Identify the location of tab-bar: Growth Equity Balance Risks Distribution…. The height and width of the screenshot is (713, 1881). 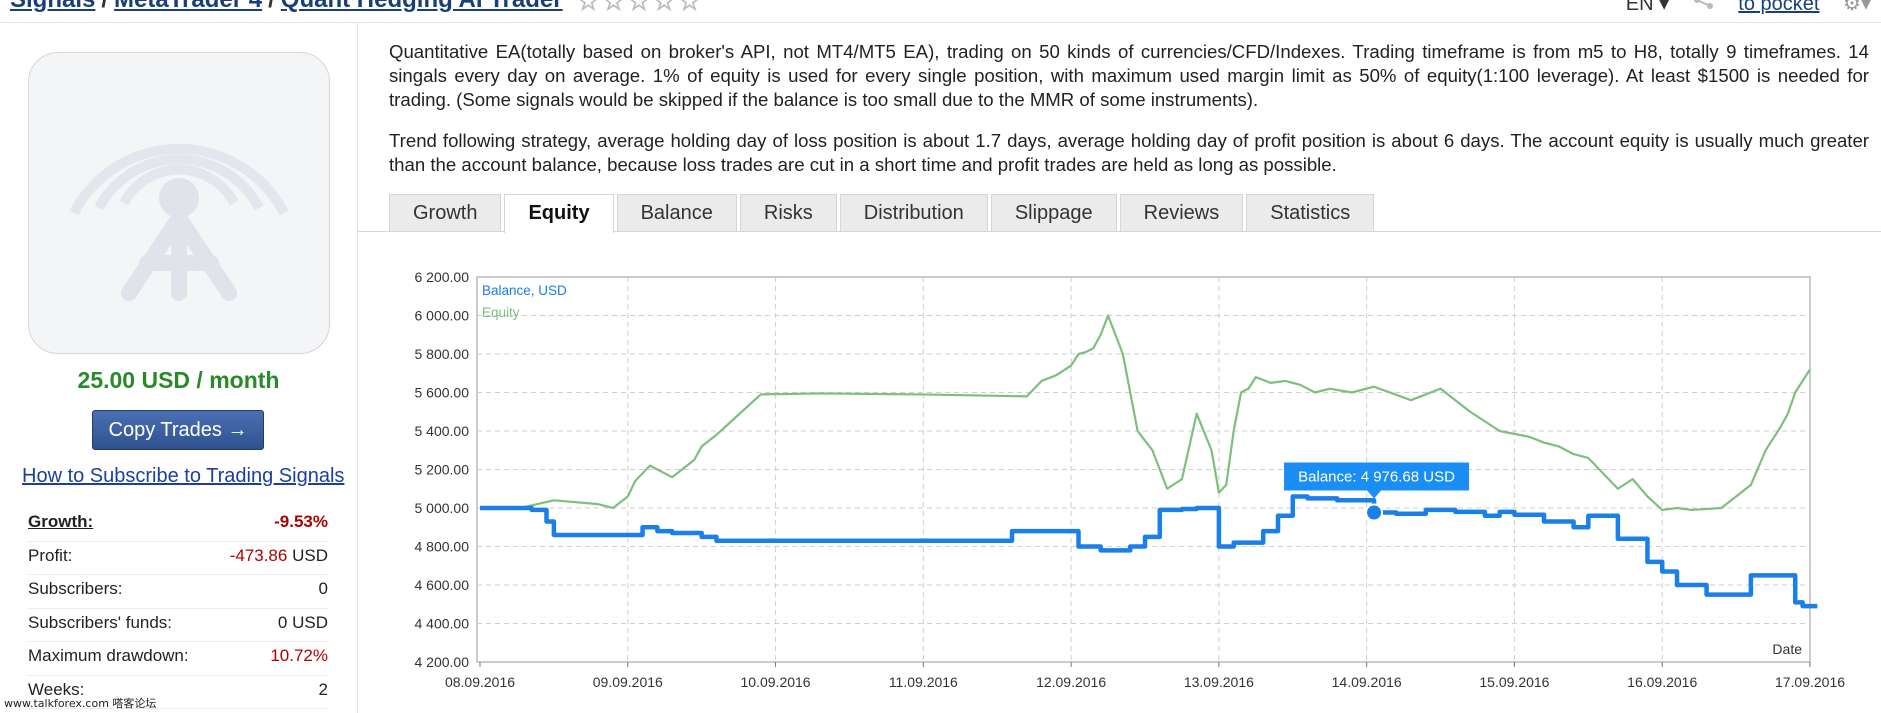
(883, 213).